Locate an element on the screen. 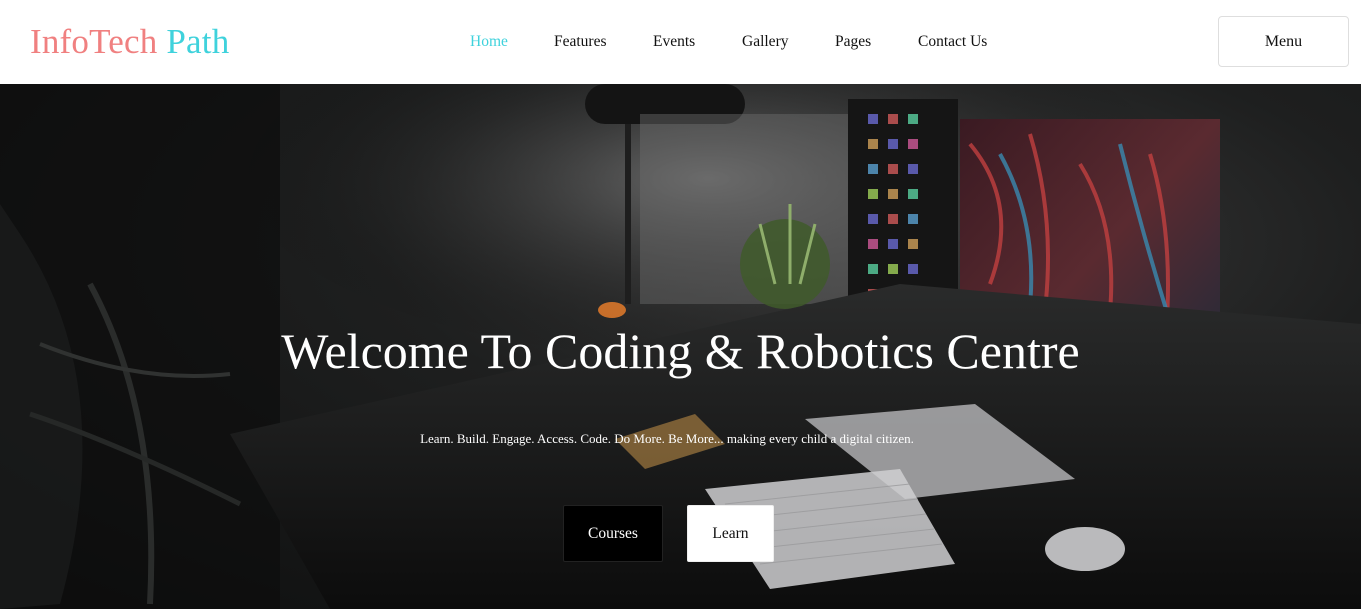 This screenshot has height=609, width=1361. menu-button: Menu is located at coordinates (1283, 41).